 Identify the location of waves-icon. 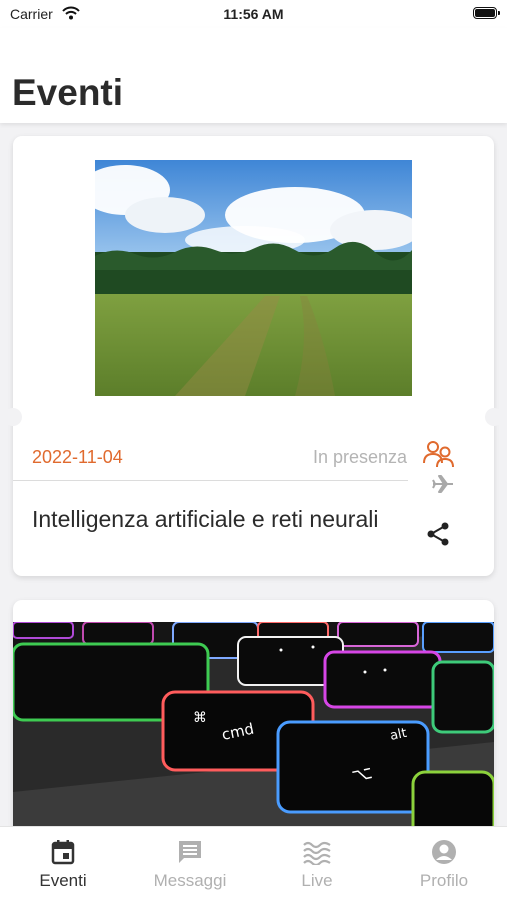
(317, 854).